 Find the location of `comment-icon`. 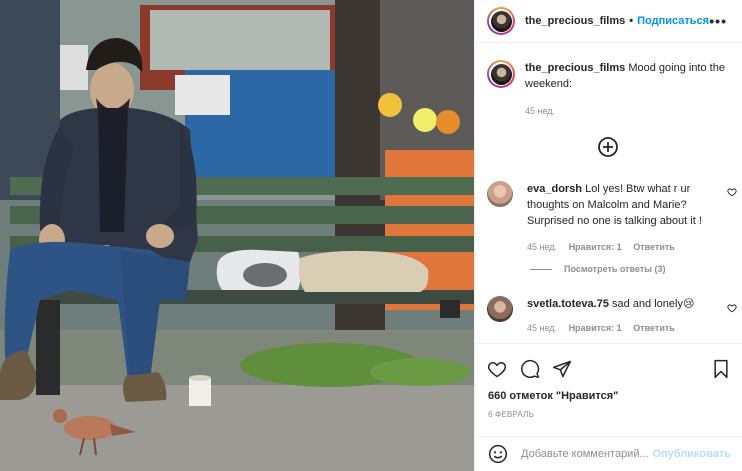

comment-icon is located at coordinates (530, 369).